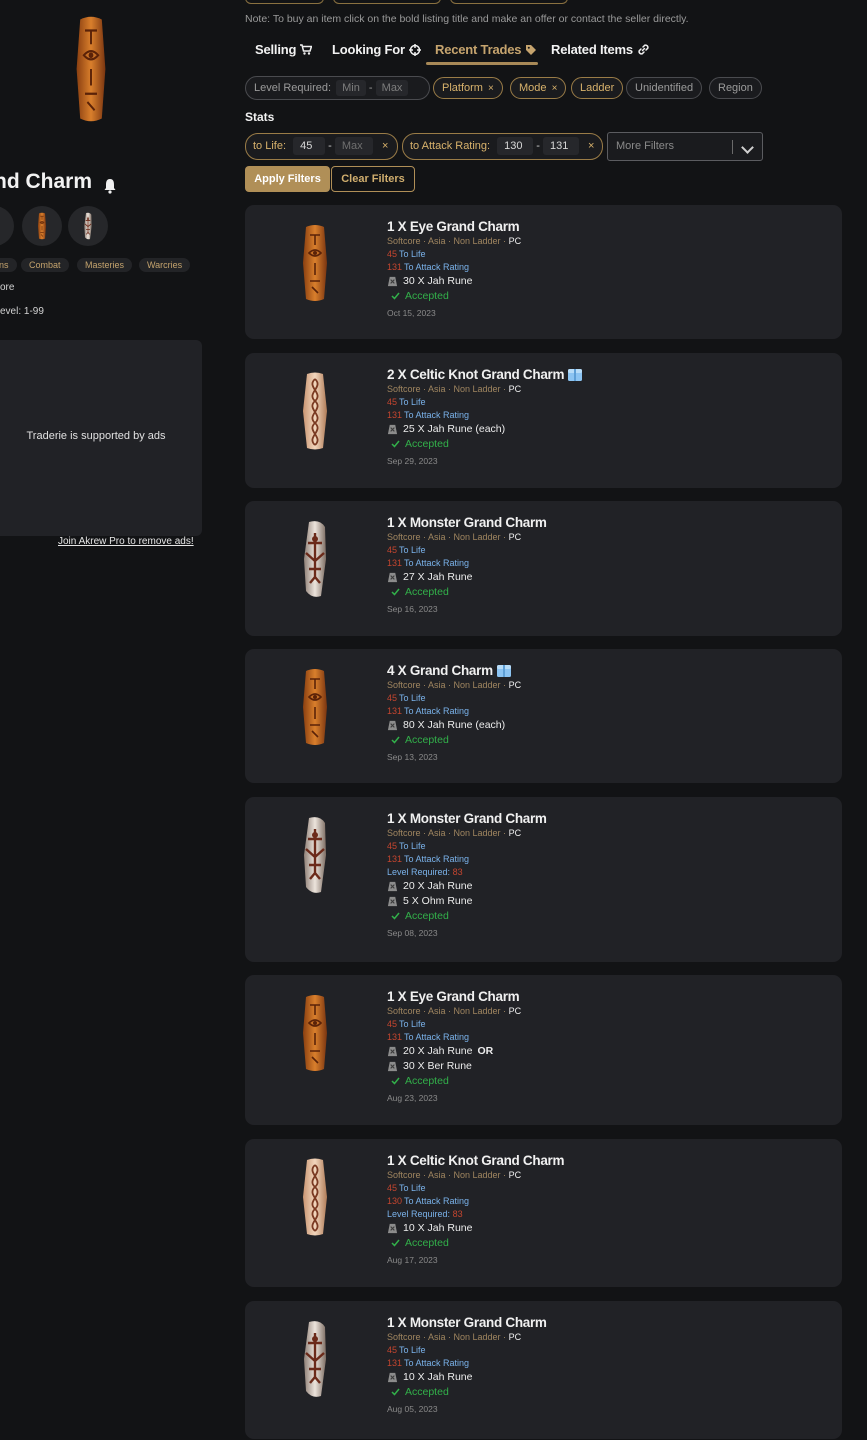 The width and height of the screenshot is (867, 1440). Describe the element at coordinates (485, 429) in the screenshot. I see `offer-line: 25 X Jah Rune (each)` at that location.